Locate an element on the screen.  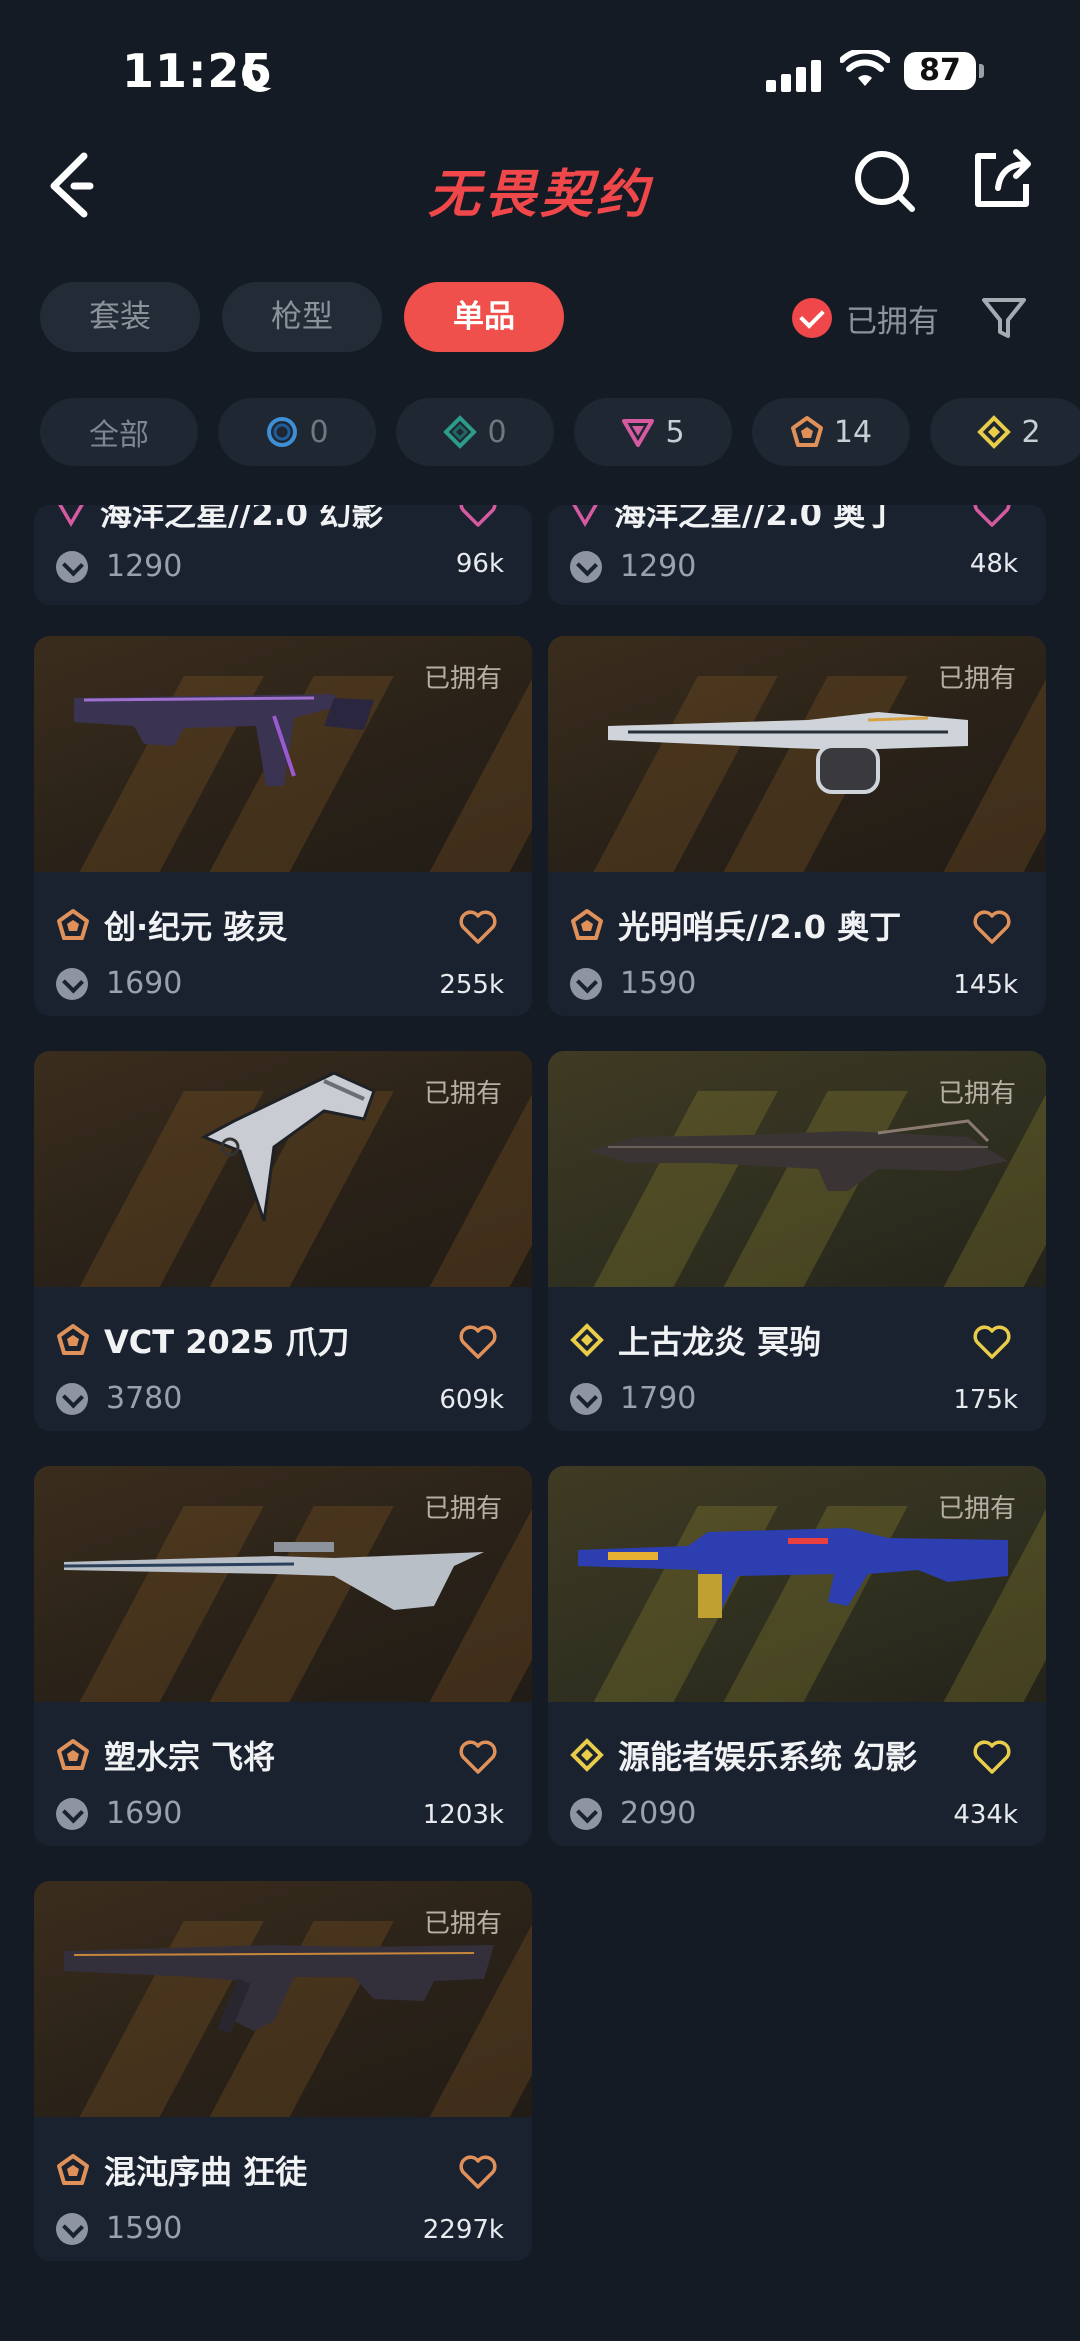
chip-ultra-tier: 2 is located at coordinates (1005, 432).